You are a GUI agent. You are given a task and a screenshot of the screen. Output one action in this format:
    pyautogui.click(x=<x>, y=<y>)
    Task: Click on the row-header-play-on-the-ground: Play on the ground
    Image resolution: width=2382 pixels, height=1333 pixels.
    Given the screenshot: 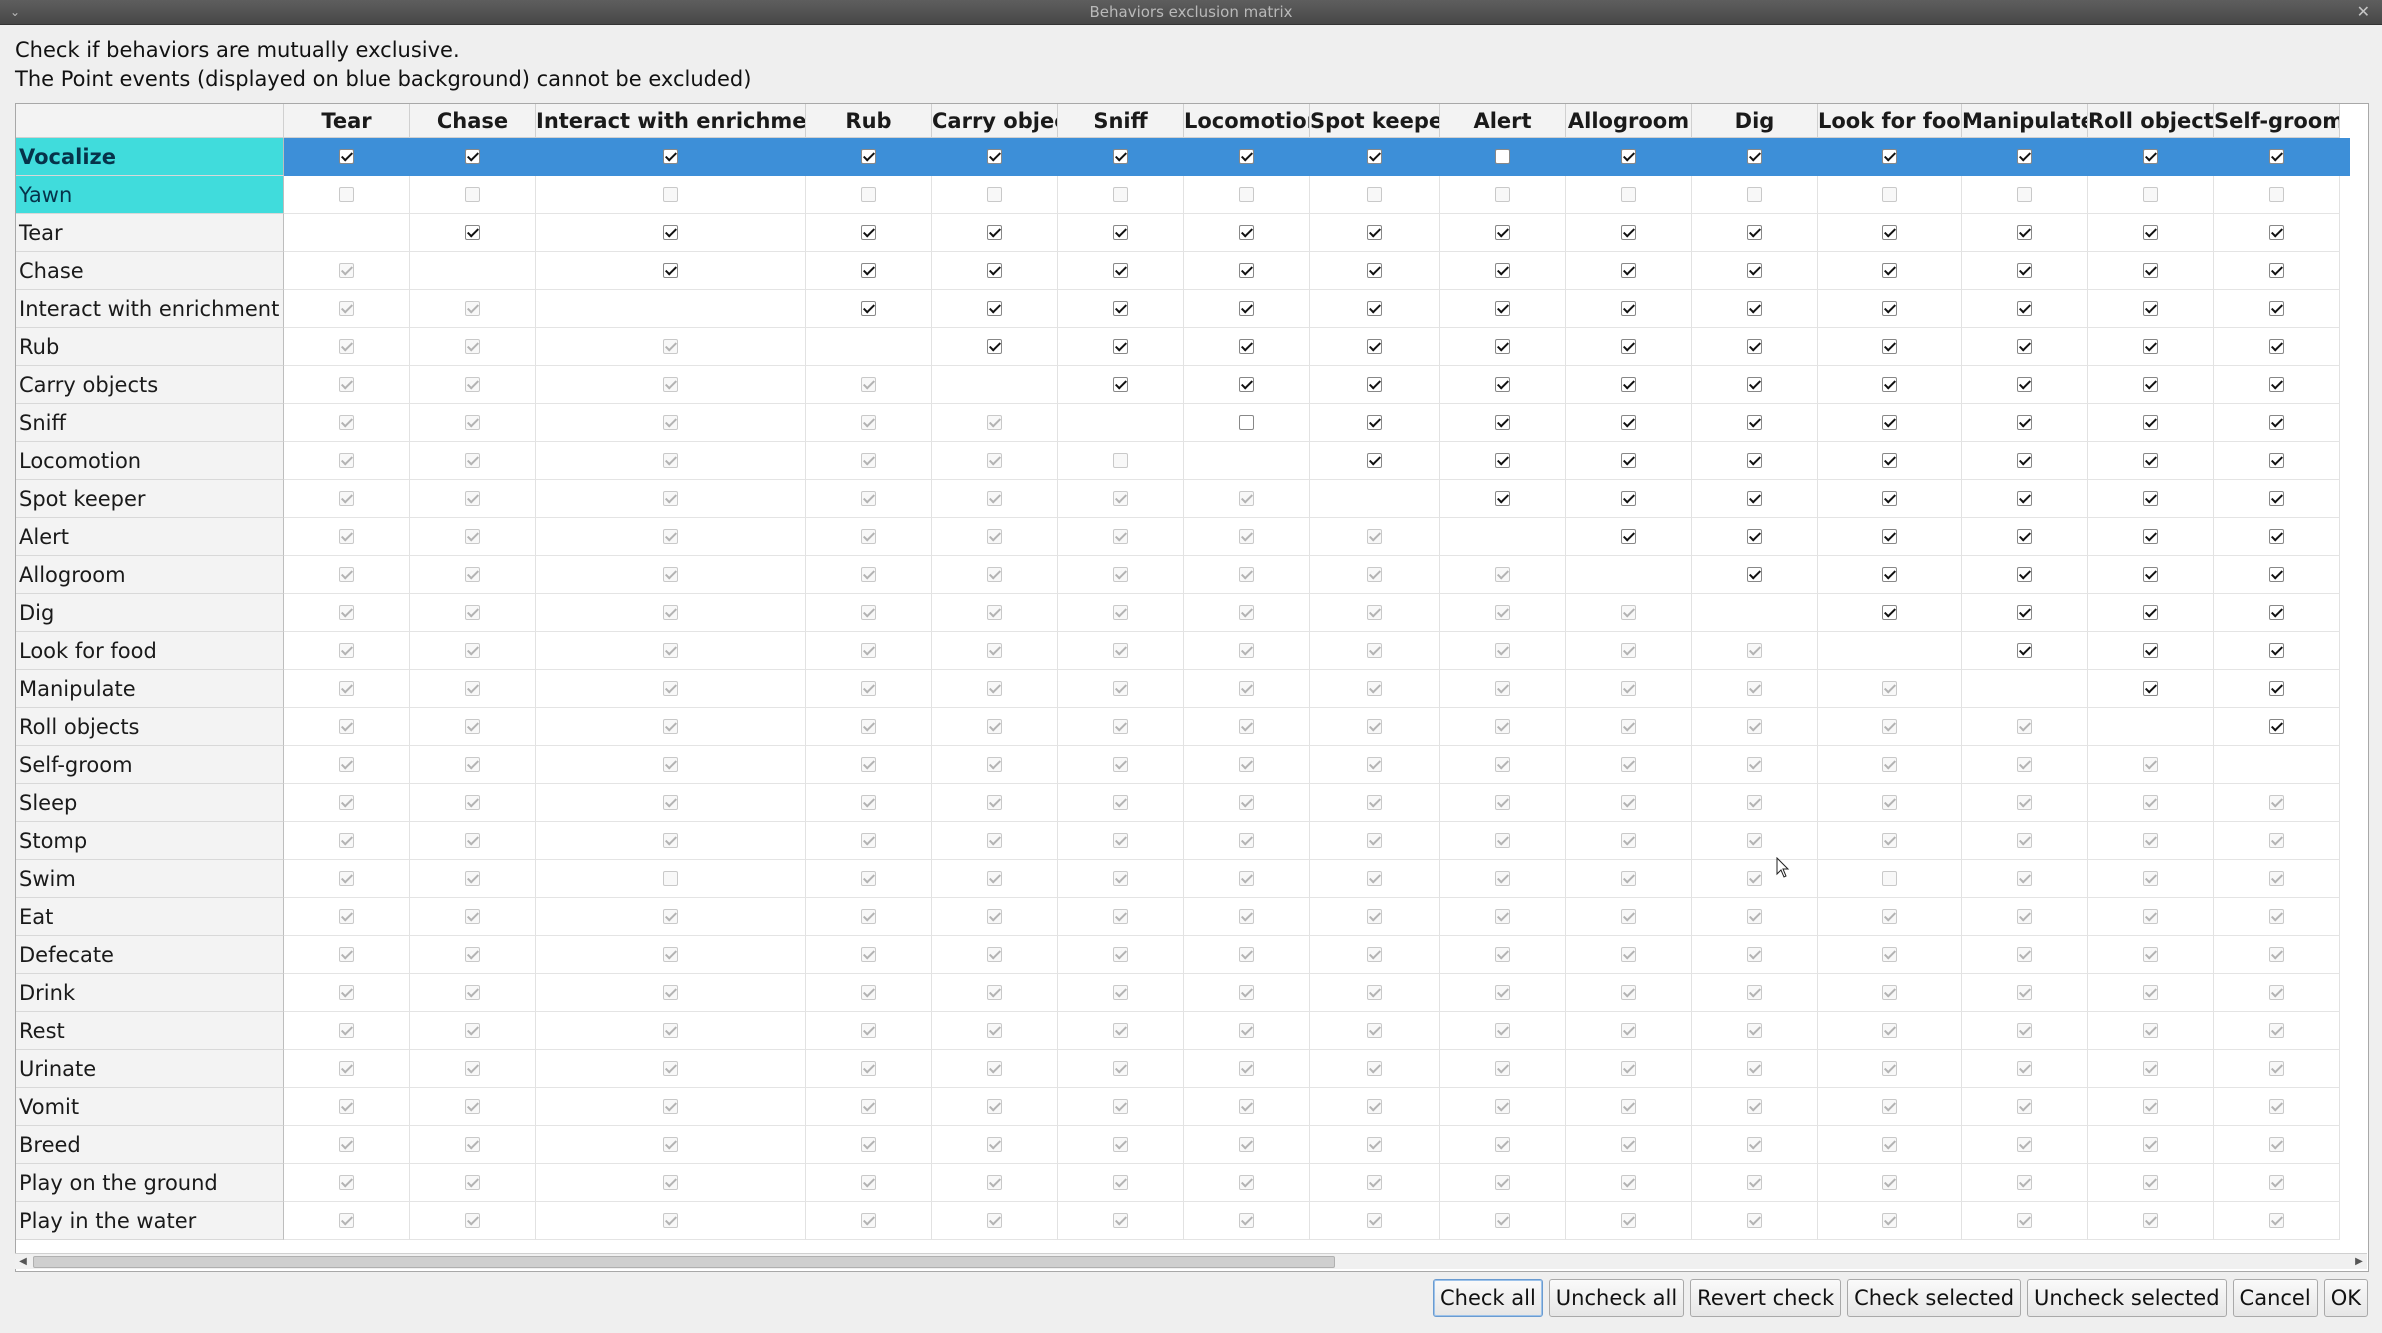 What is the action you would take?
    pyautogui.click(x=150, y=1183)
    